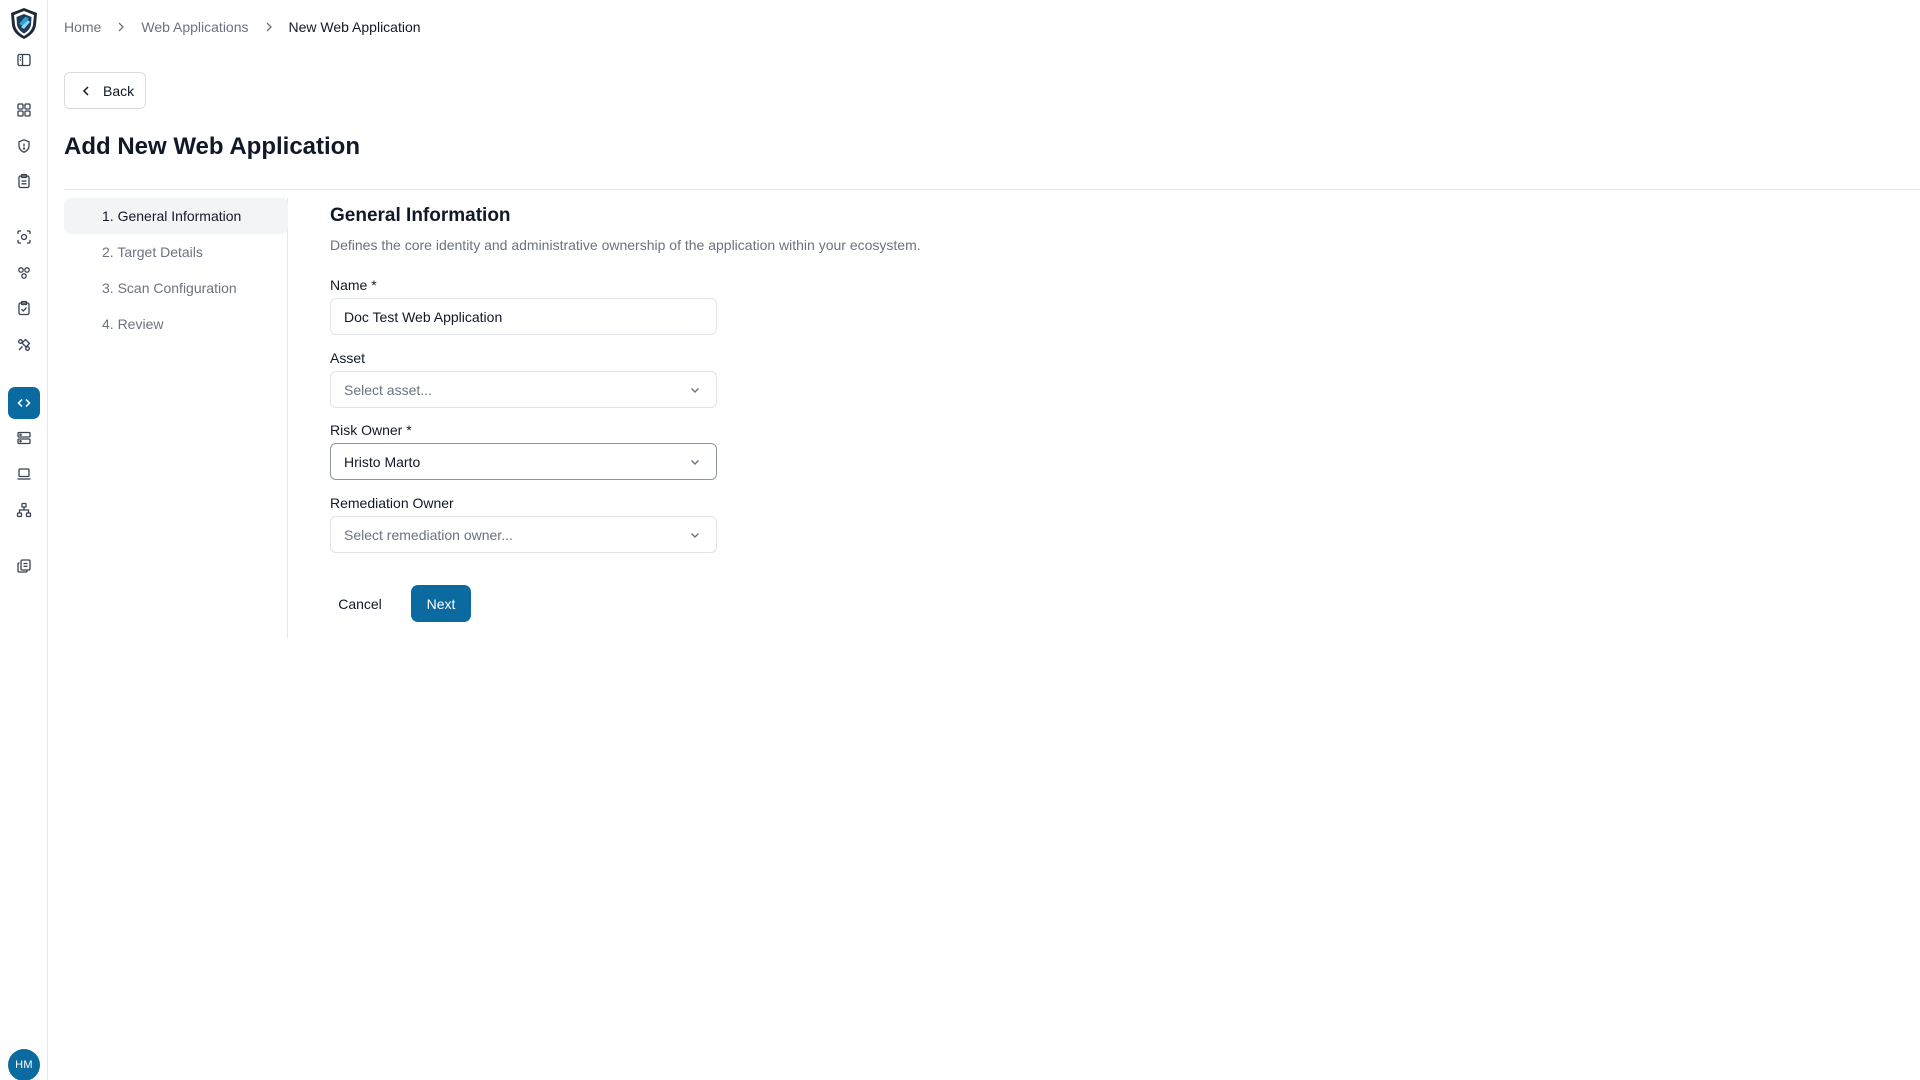 The image size is (1920, 1080). Describe the element at coordinates (24, 438) in the screenshot. I see `server-icon` at that location.